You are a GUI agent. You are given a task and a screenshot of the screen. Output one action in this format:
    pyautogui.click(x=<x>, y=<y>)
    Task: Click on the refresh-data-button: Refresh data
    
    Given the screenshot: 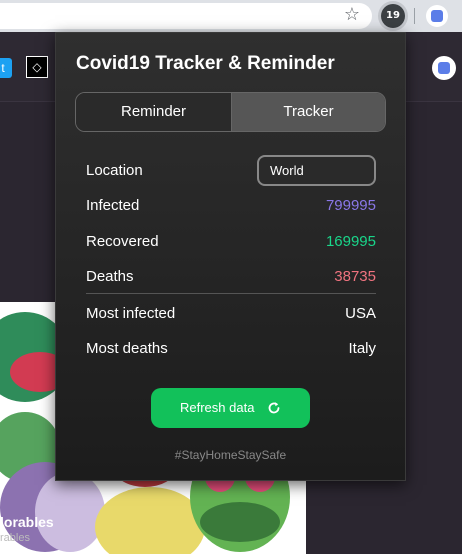 What is the action you would take?
    pyautogui.click(x=230, y=408)
    